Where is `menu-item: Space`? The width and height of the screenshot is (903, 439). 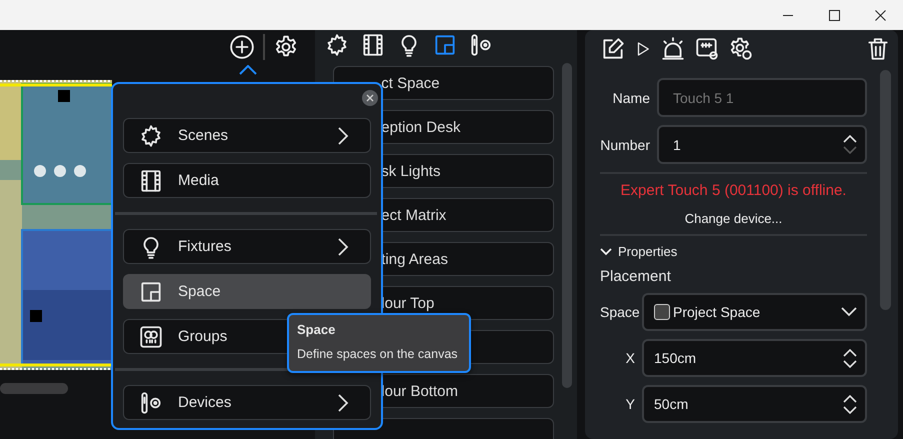 menu-item: Space is located at coordinates (247, 291).